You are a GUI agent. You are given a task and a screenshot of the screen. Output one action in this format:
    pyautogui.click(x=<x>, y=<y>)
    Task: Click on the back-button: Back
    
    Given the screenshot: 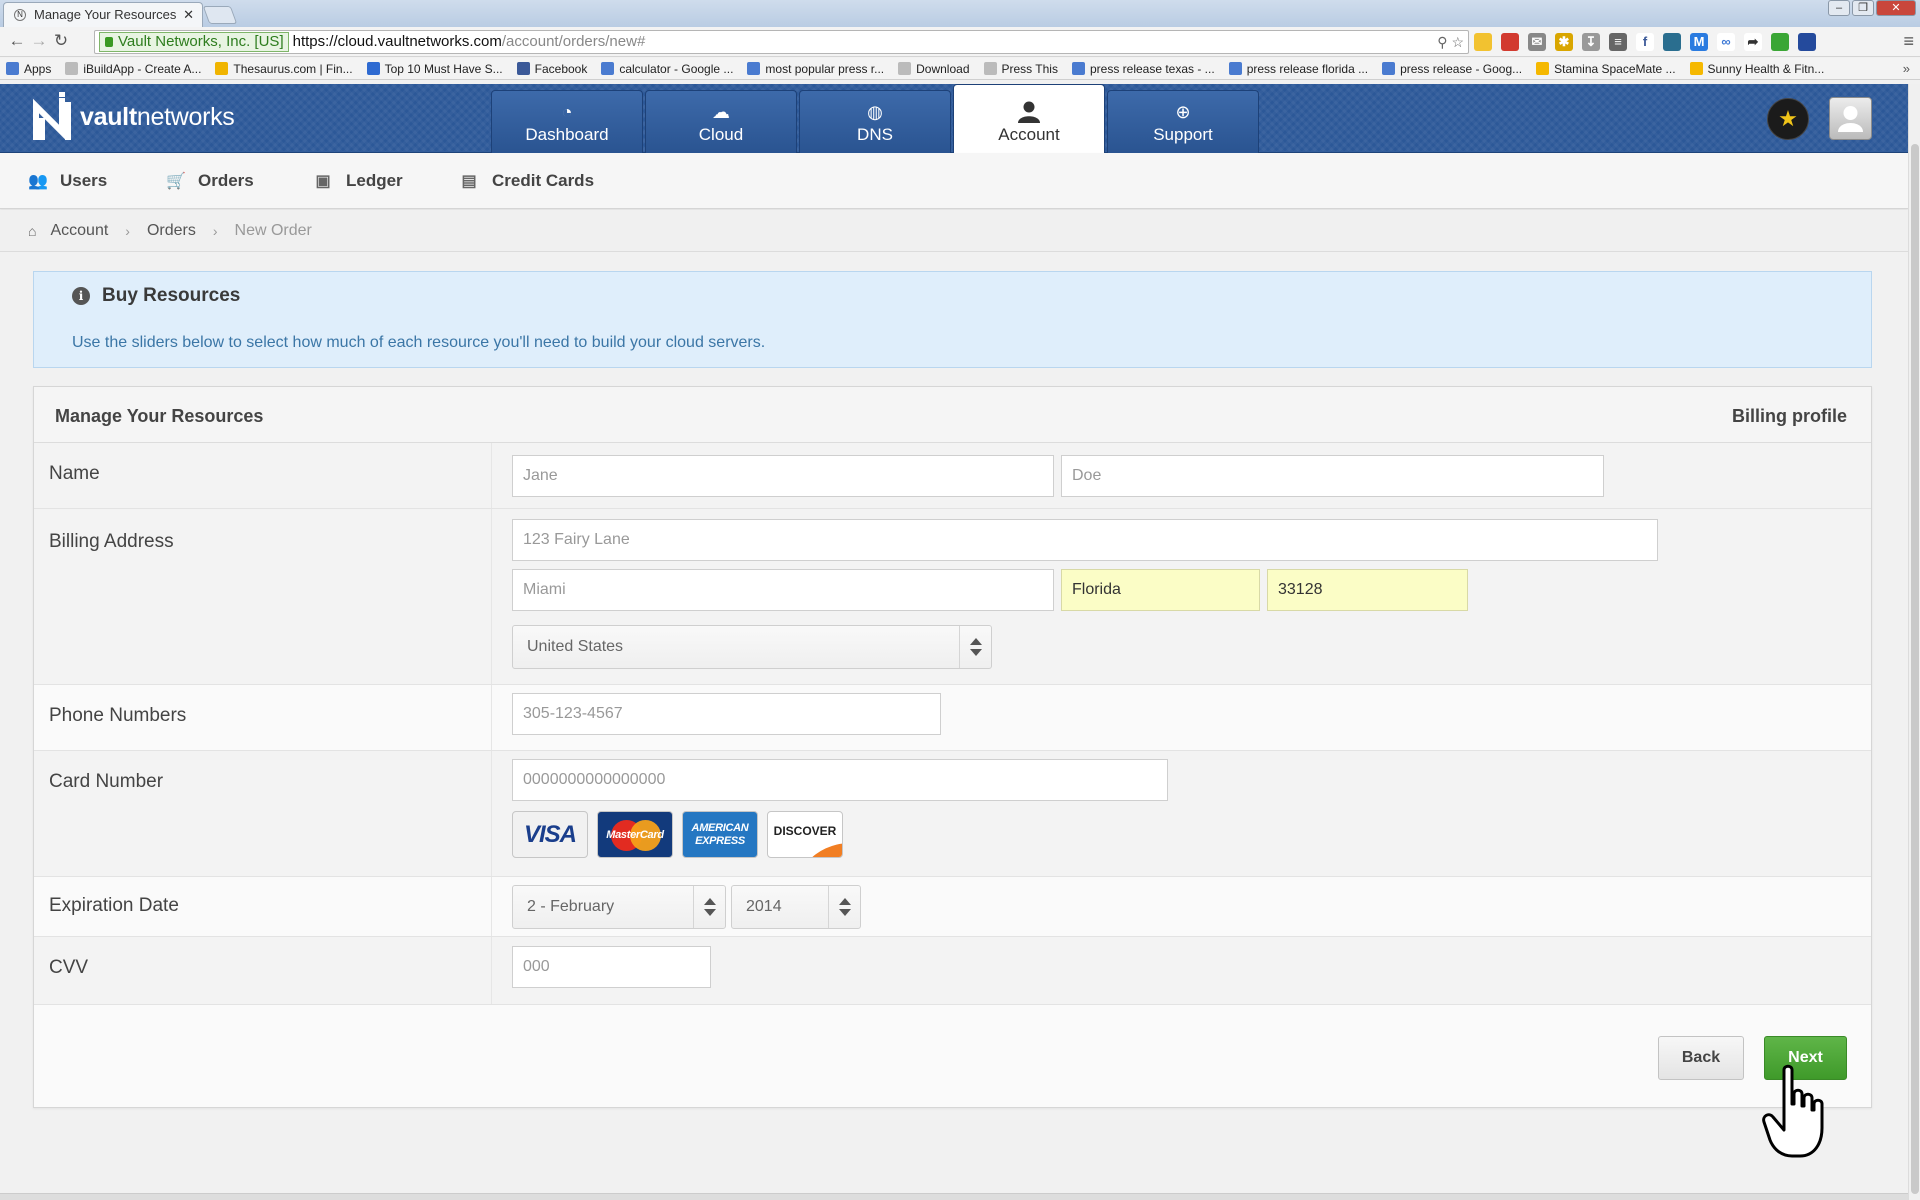 What is the action you would take?
    pyautogui.click(x=1701, y=1058)
    